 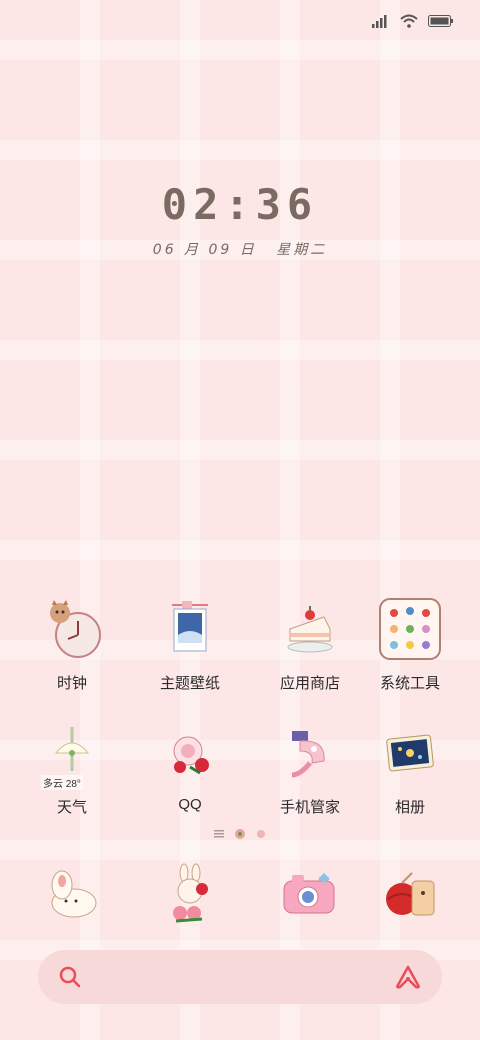 I want to click on page-dot-icon, so click(x=261, y=834).